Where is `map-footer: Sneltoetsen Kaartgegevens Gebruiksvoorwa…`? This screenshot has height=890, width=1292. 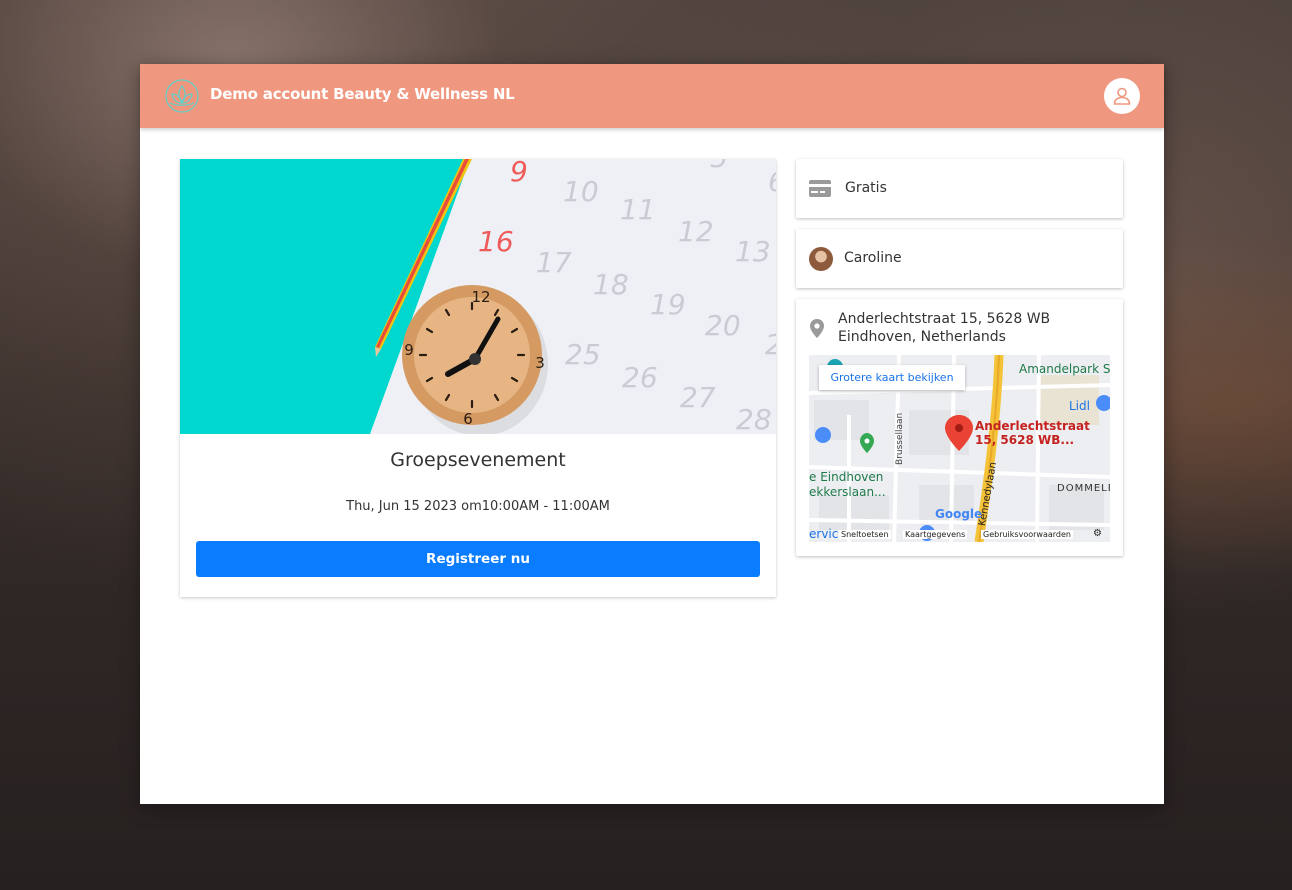
map-footer: Sneltoetsen Kaartgegevens Gebruiksvoorwa… is located at coordinates (959, 535).